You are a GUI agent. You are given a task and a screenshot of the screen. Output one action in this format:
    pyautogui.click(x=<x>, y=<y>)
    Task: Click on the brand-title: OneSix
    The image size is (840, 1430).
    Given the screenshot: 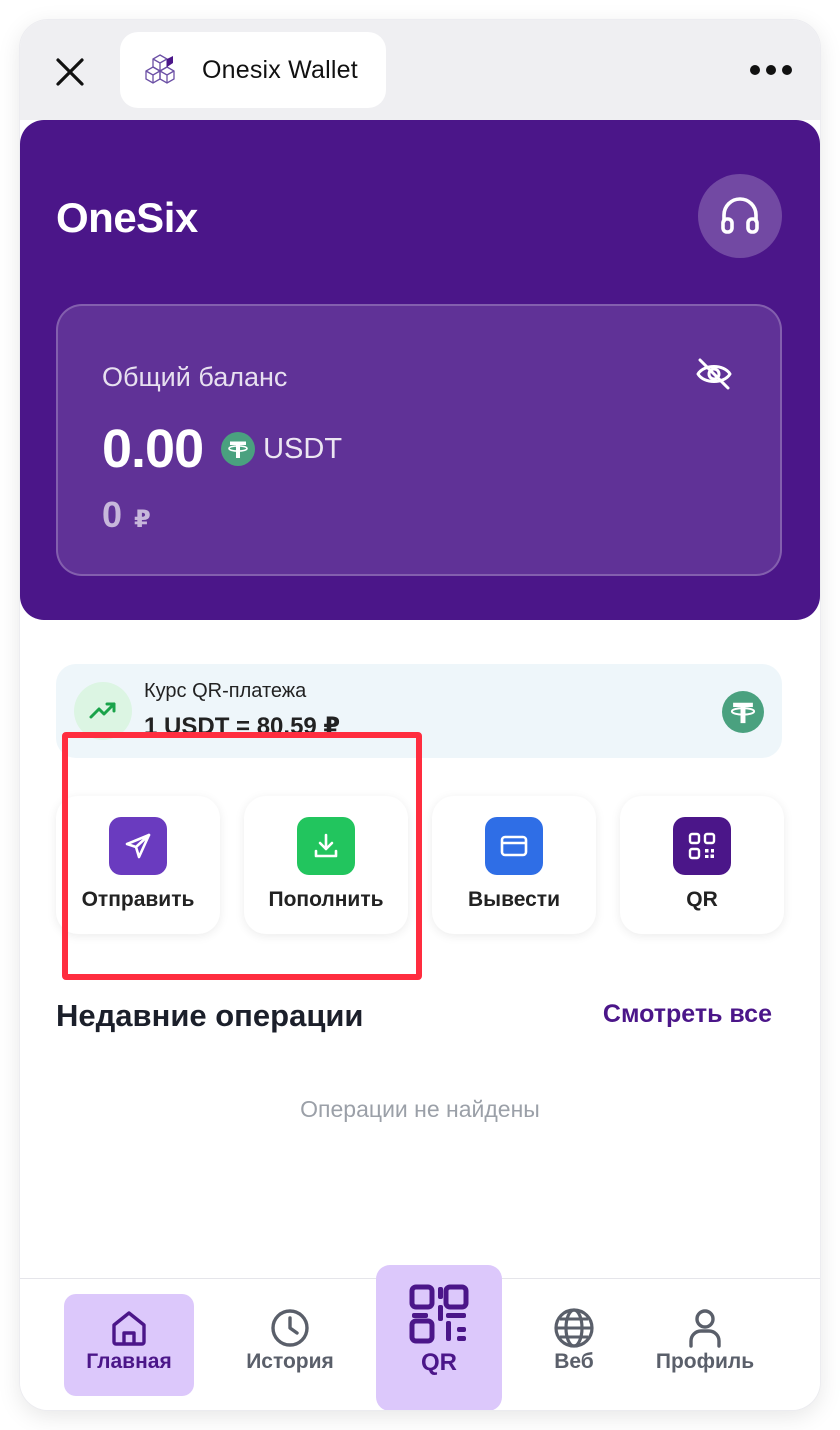 What is the action you would take?
    pyautogui.click(x=127, y=217)
    